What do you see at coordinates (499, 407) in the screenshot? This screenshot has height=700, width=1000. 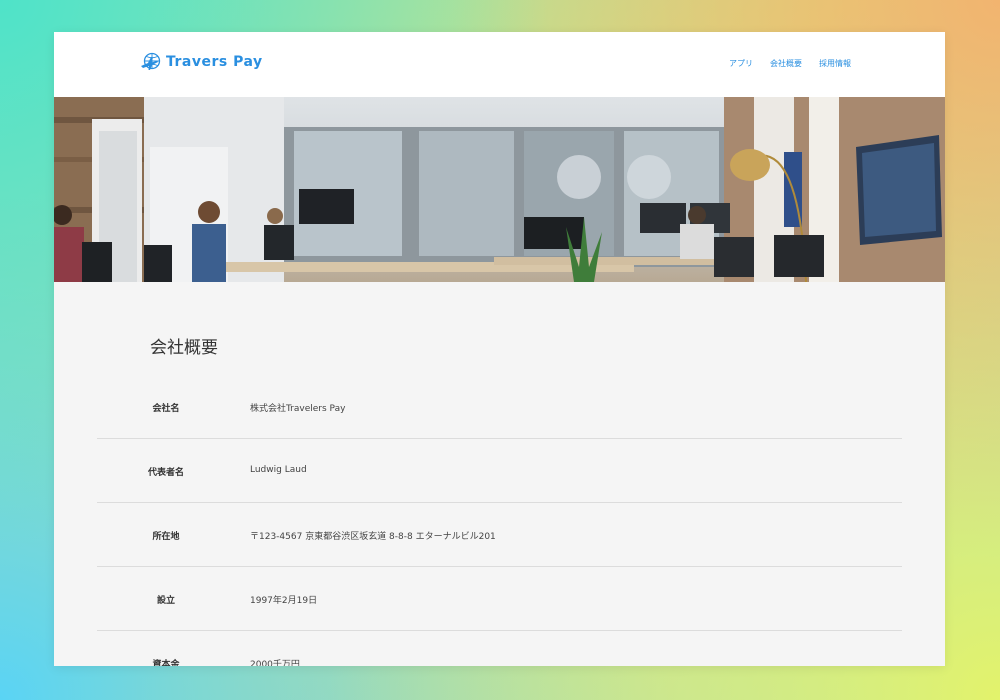 I see `table-row: 会社名 株式会社Travelers Pay` at bounding box center [499, 407].